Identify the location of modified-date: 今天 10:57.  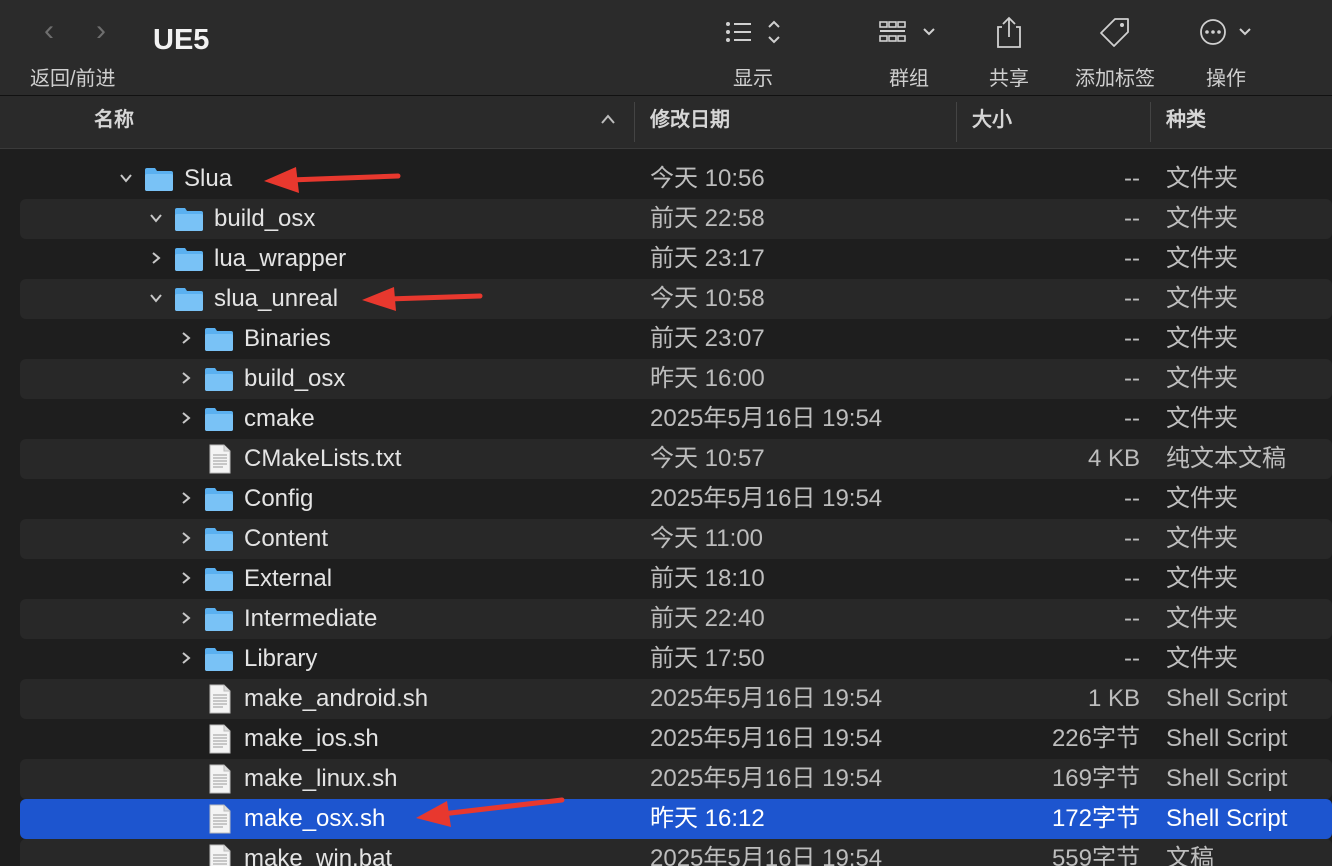
(707, 458).